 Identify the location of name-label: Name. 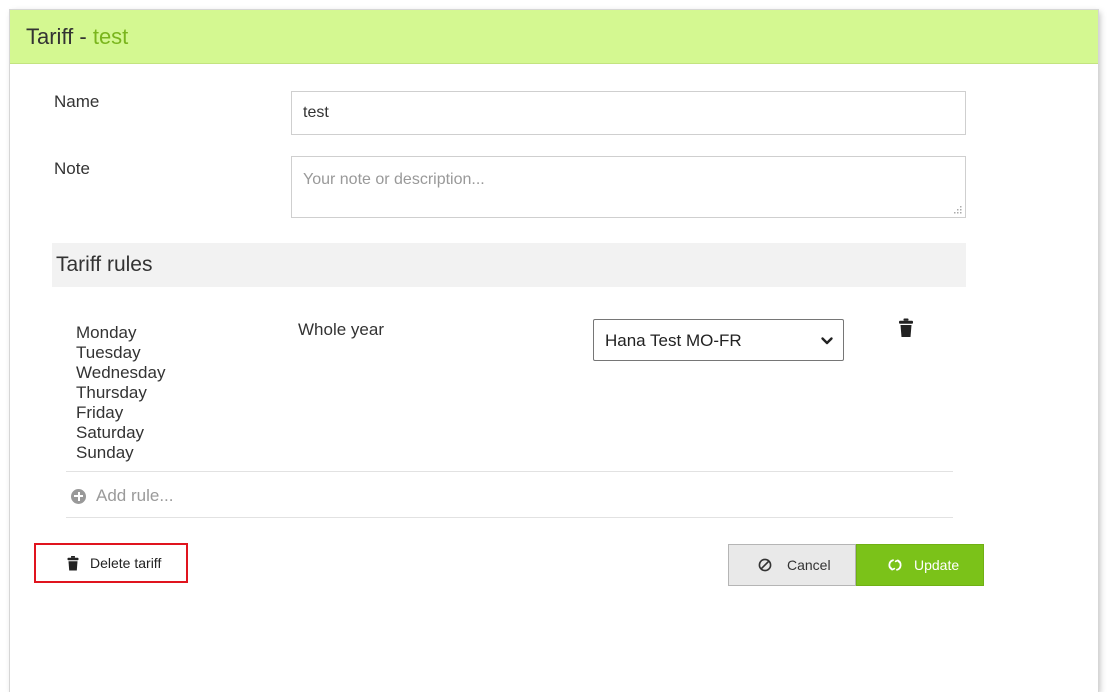
(77, 101).